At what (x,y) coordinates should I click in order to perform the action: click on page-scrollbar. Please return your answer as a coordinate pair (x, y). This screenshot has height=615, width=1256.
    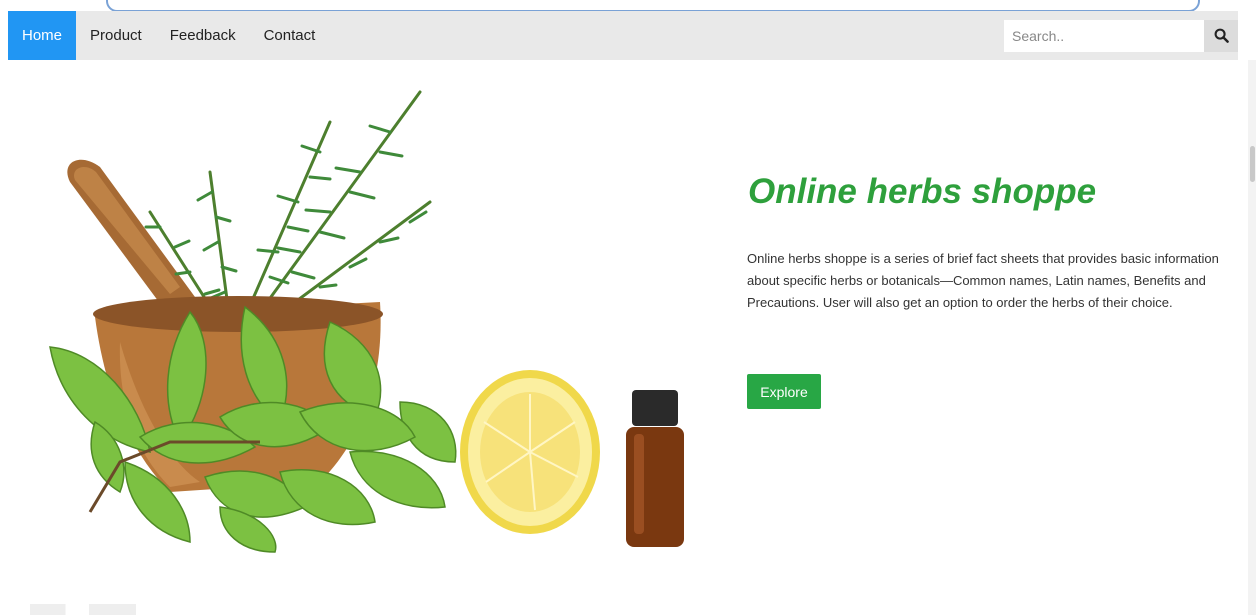
    Looking at the image, I should click on (1252, 337).